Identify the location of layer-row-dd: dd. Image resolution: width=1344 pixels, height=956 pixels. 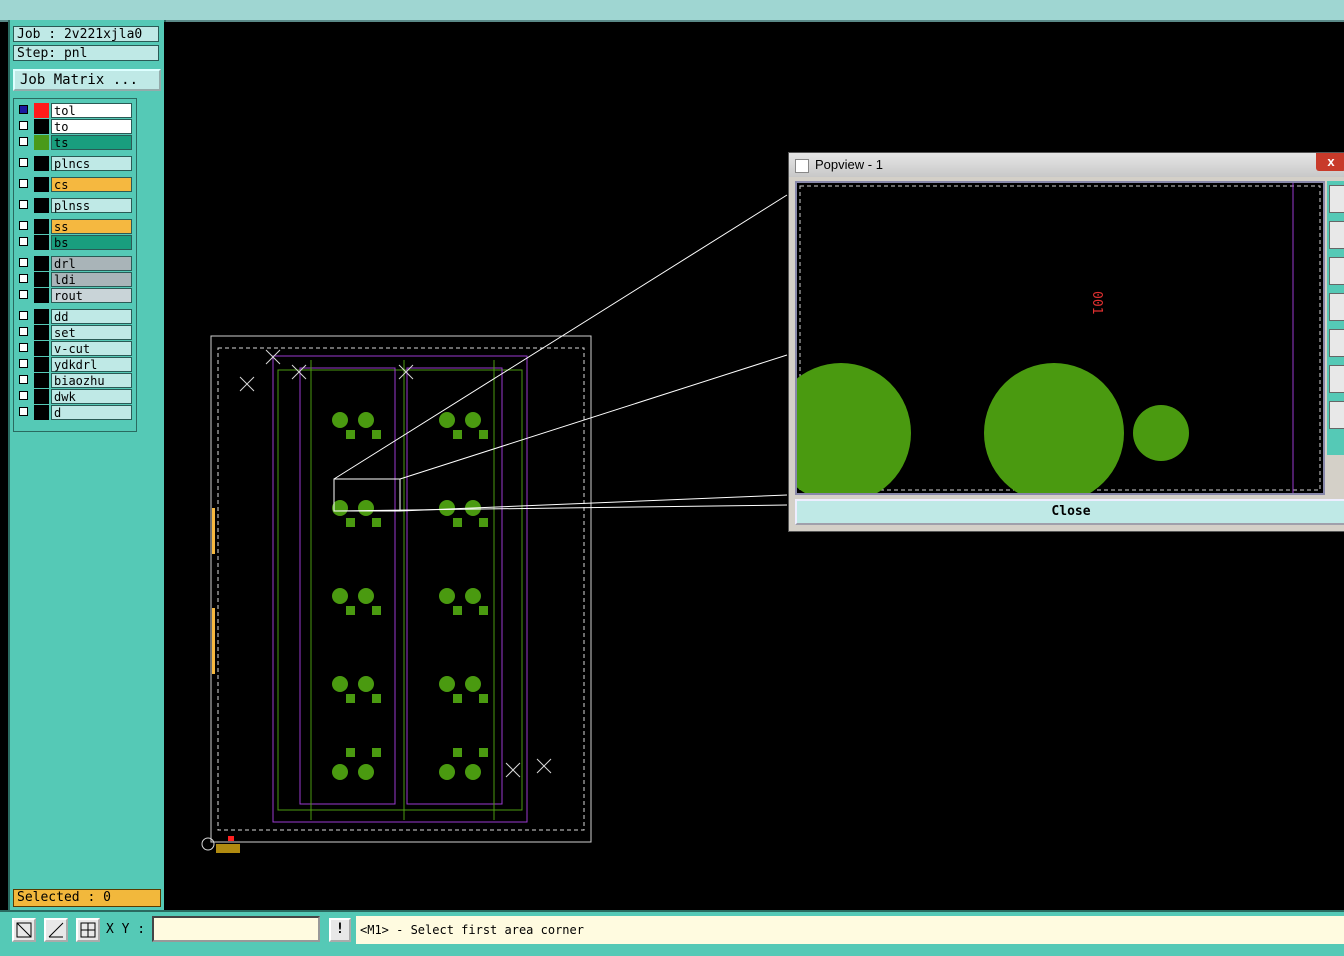
(75, 316).